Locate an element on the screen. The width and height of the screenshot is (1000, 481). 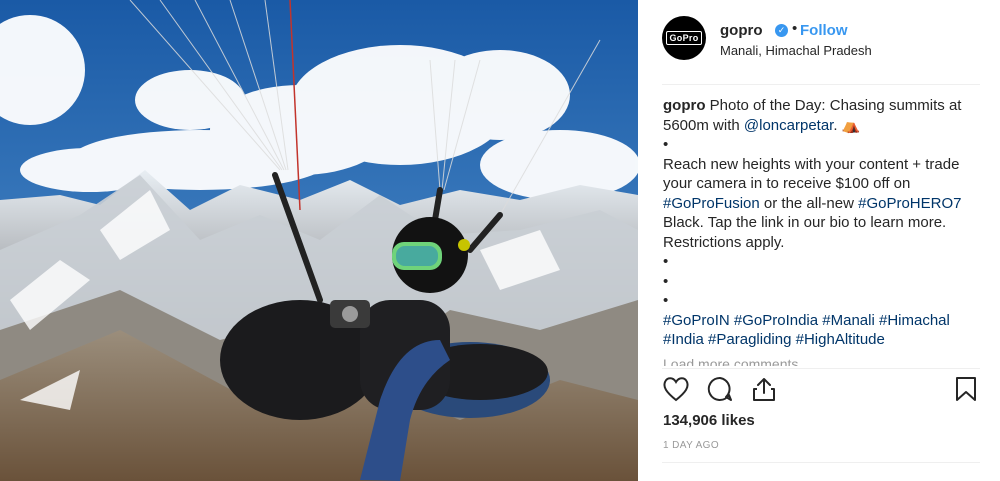
hashtag-link: #GoProHERO7 is located at coordinates (909, 203).